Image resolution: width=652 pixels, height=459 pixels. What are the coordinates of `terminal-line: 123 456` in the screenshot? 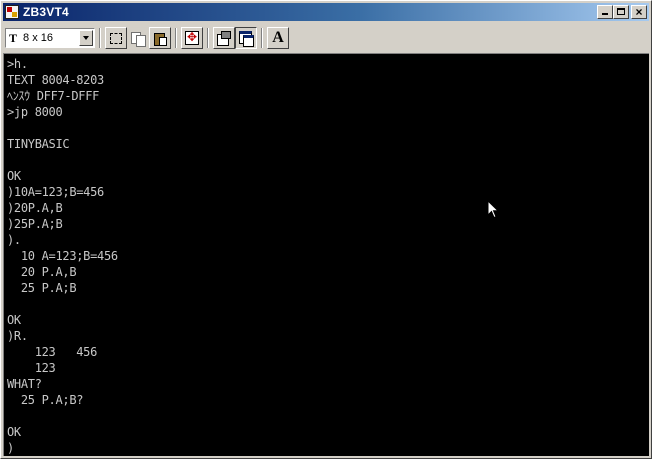 It's located at (52, 352).